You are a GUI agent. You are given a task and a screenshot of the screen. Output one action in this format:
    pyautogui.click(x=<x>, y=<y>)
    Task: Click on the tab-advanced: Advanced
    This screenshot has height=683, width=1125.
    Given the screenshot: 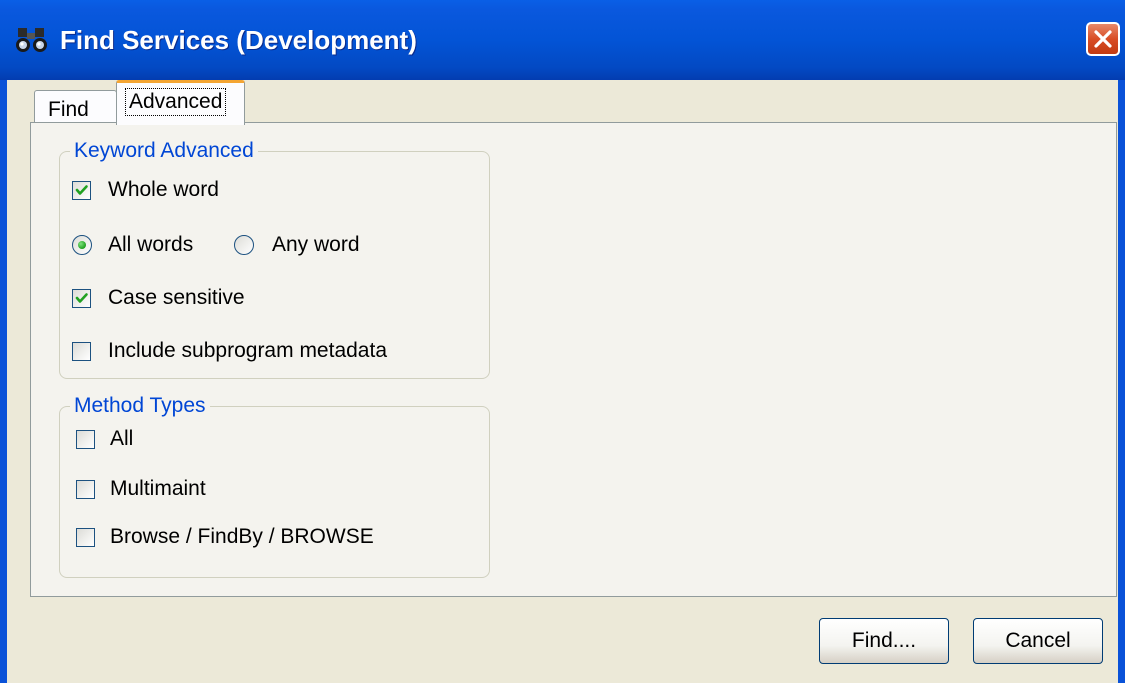 What is the action you would take?
    pyautogui.click(x=180, y=102)
    